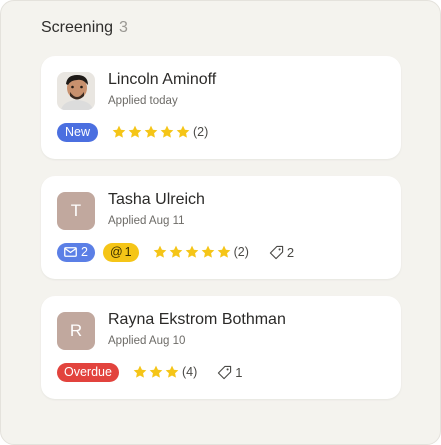 This screenshot has width=441, height=445. What do you see at coordinates (78, 132) in the screenshot?
I see `status-badge: New` at bounding box center [78, 132].